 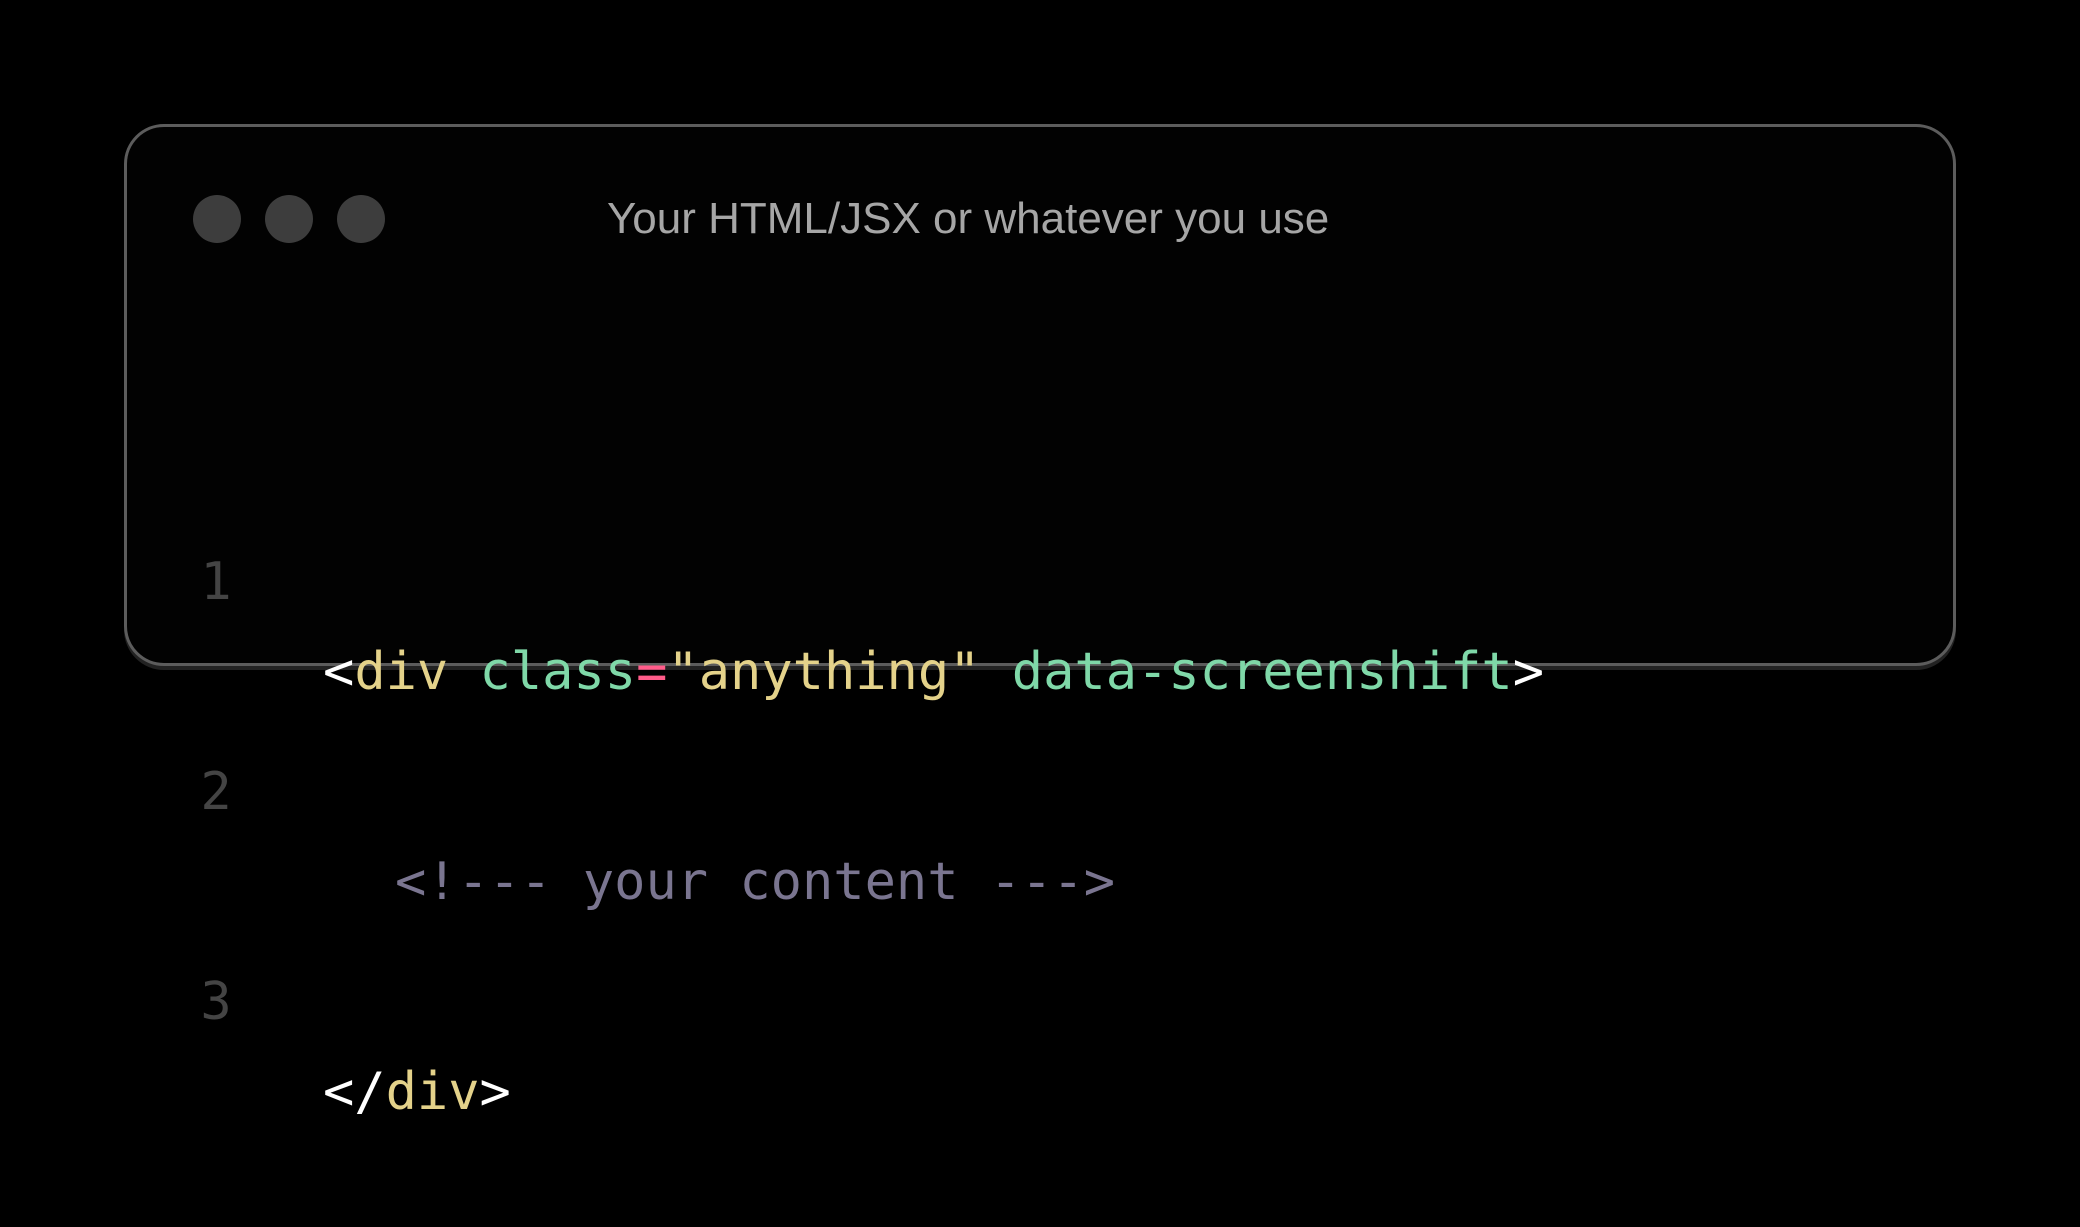 What do you see at coordinates (217, 219) in the screenshot?
I see `close-dot-icon` at bounding box center [217, 219].